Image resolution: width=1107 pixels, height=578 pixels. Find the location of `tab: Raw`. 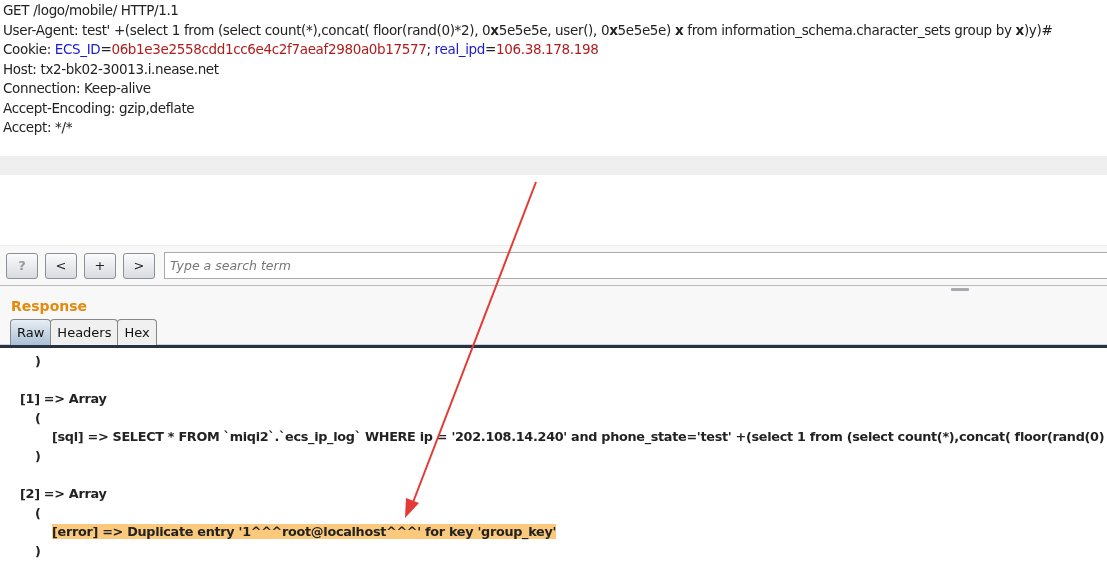

tab: Raw is located at coordinates (31, 332).